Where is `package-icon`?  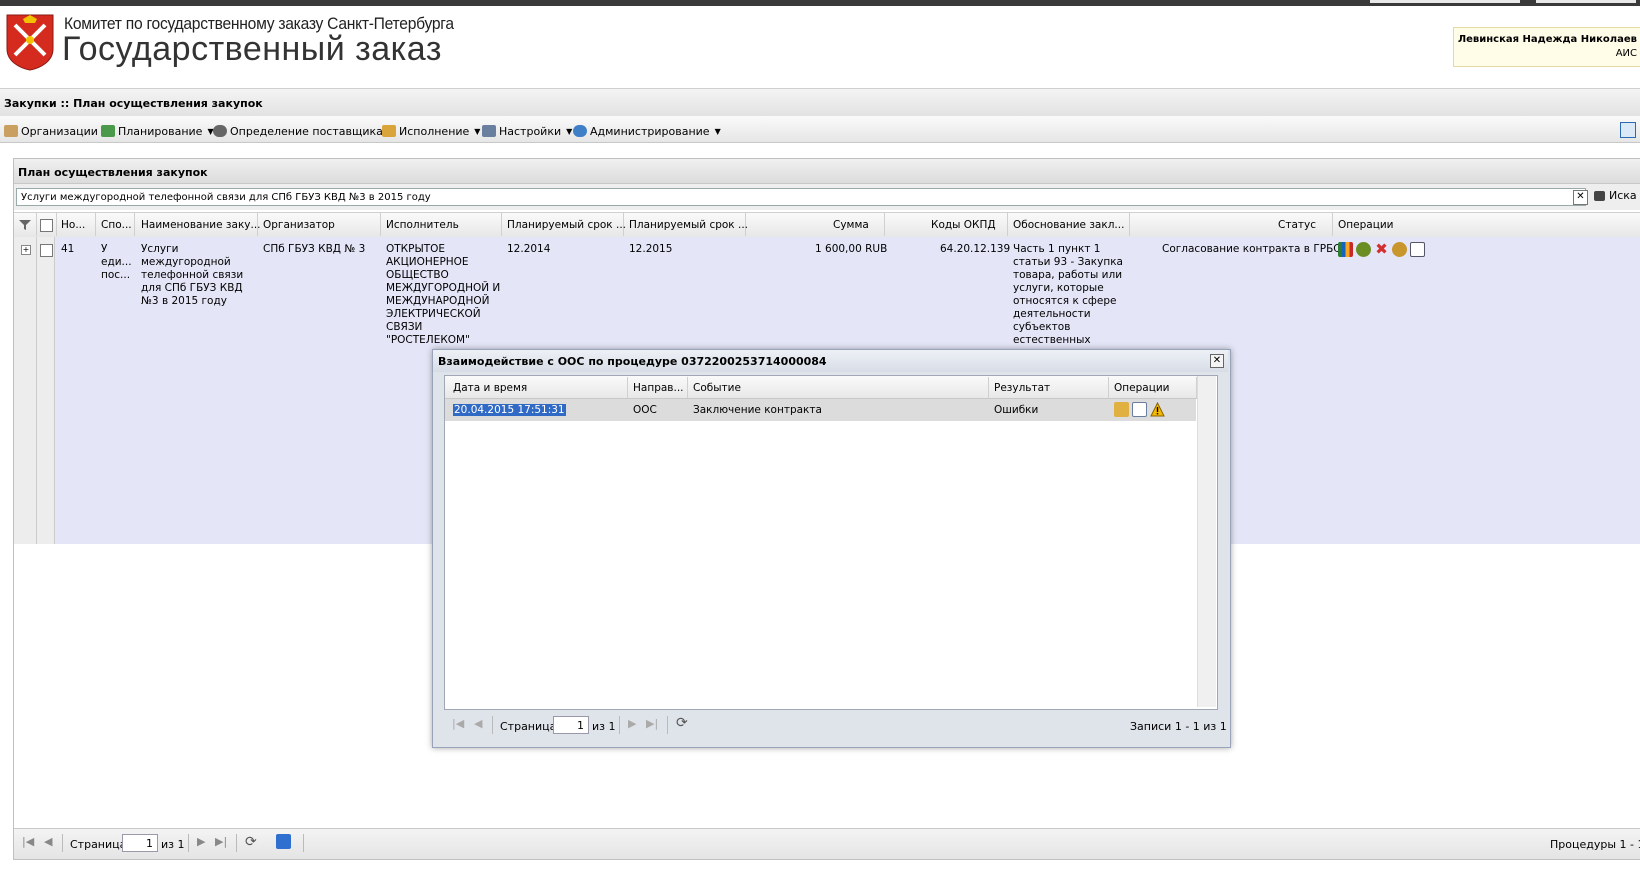 package-icon is located at coordinates (1121, 409).